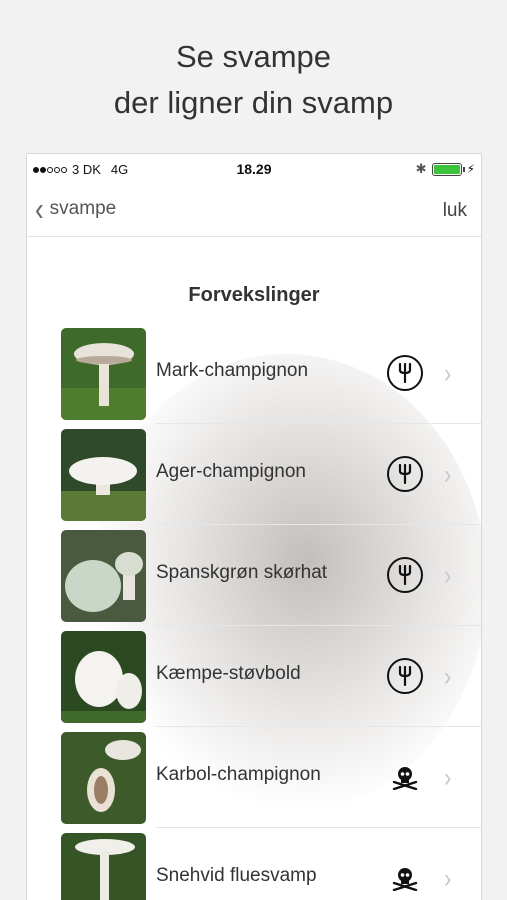 The height and width of the screenshot is (900, 507). I want to click on headline-line-2: der ligner din svamp, so click(253, 102).